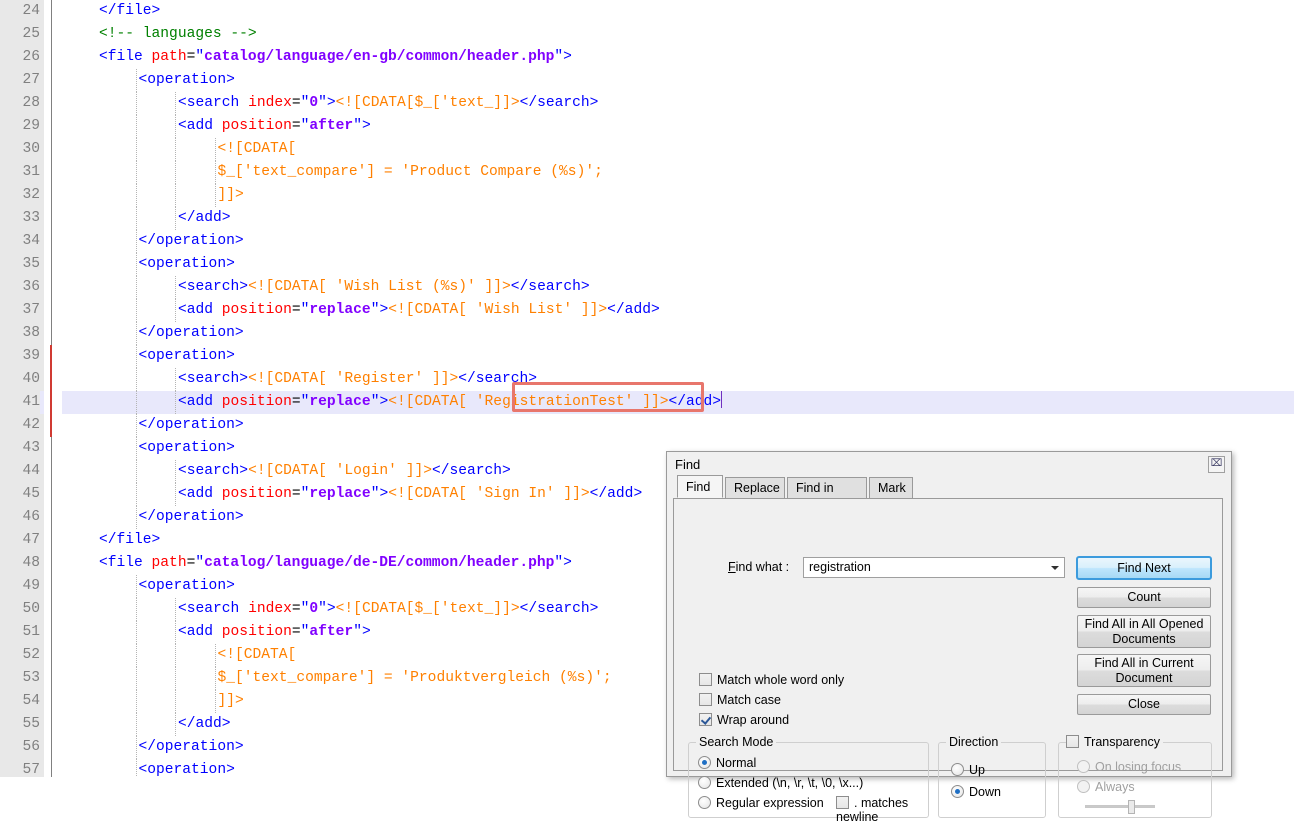  Describe the element at coordinates (1131, 807) in the screenshot. I see `transparency-slider-thumb` at that location.